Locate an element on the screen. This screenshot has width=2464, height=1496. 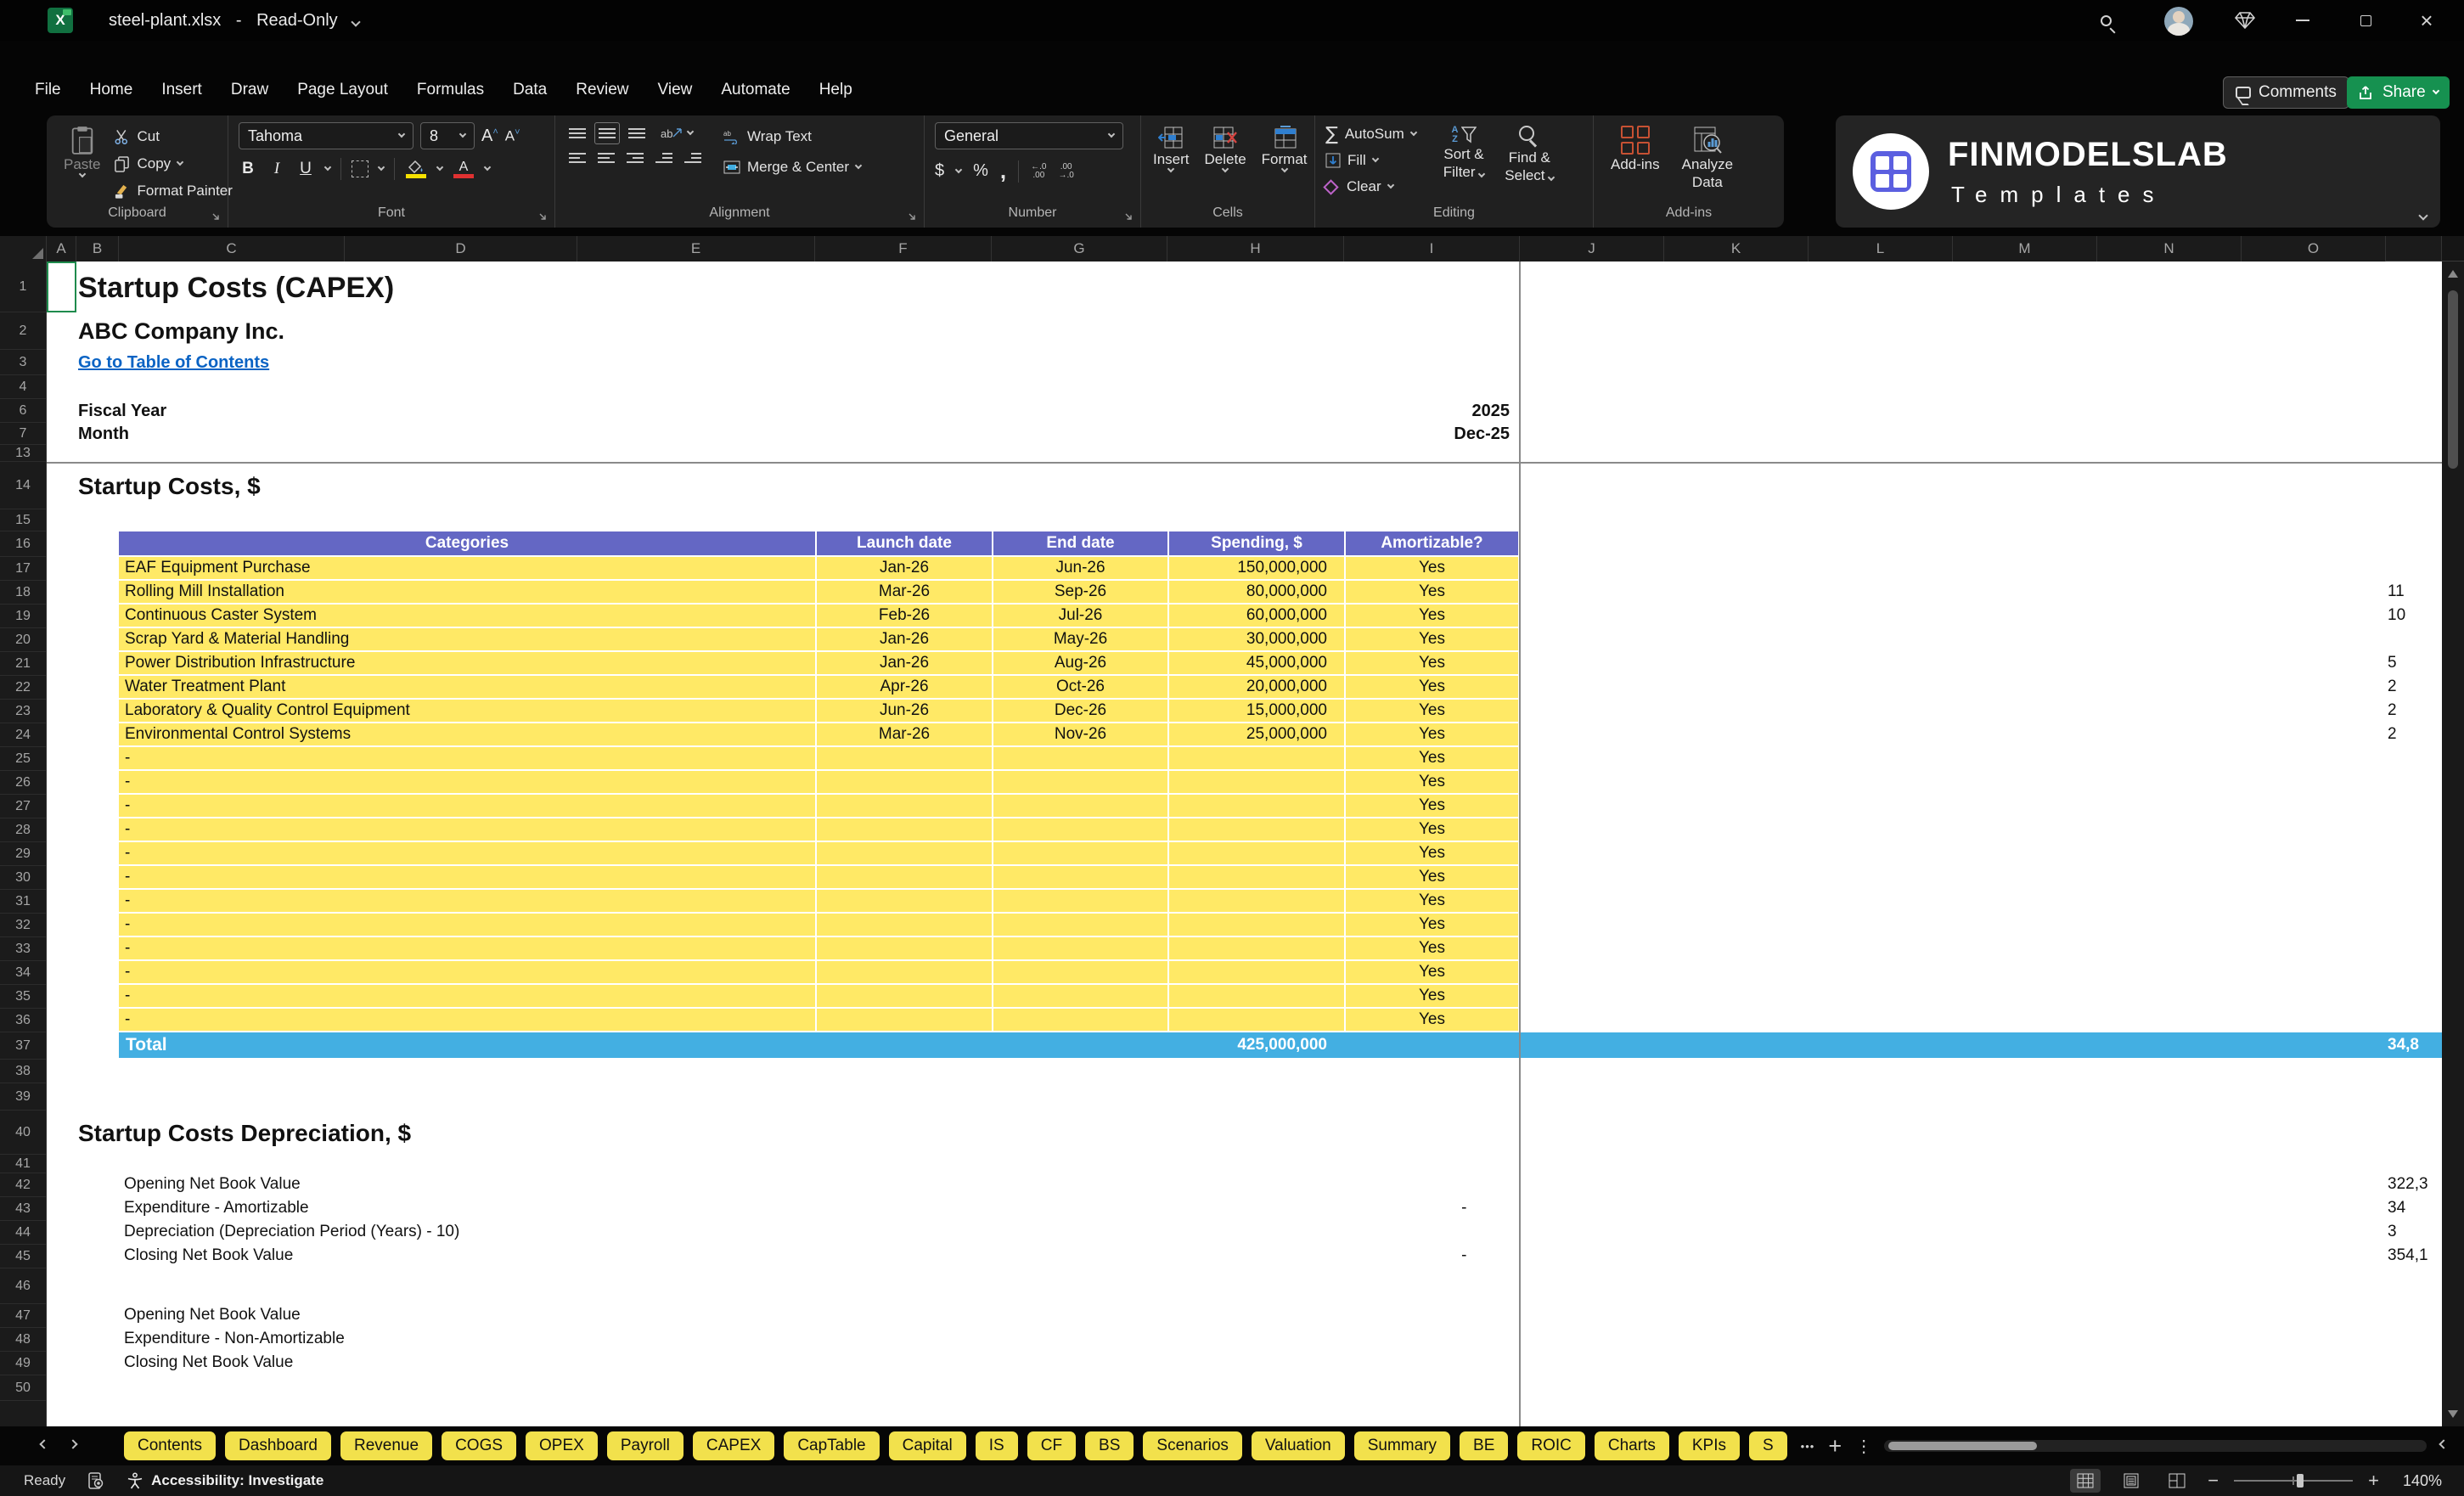
font-name-select: Tahoma is located at coordinates (326, 135).